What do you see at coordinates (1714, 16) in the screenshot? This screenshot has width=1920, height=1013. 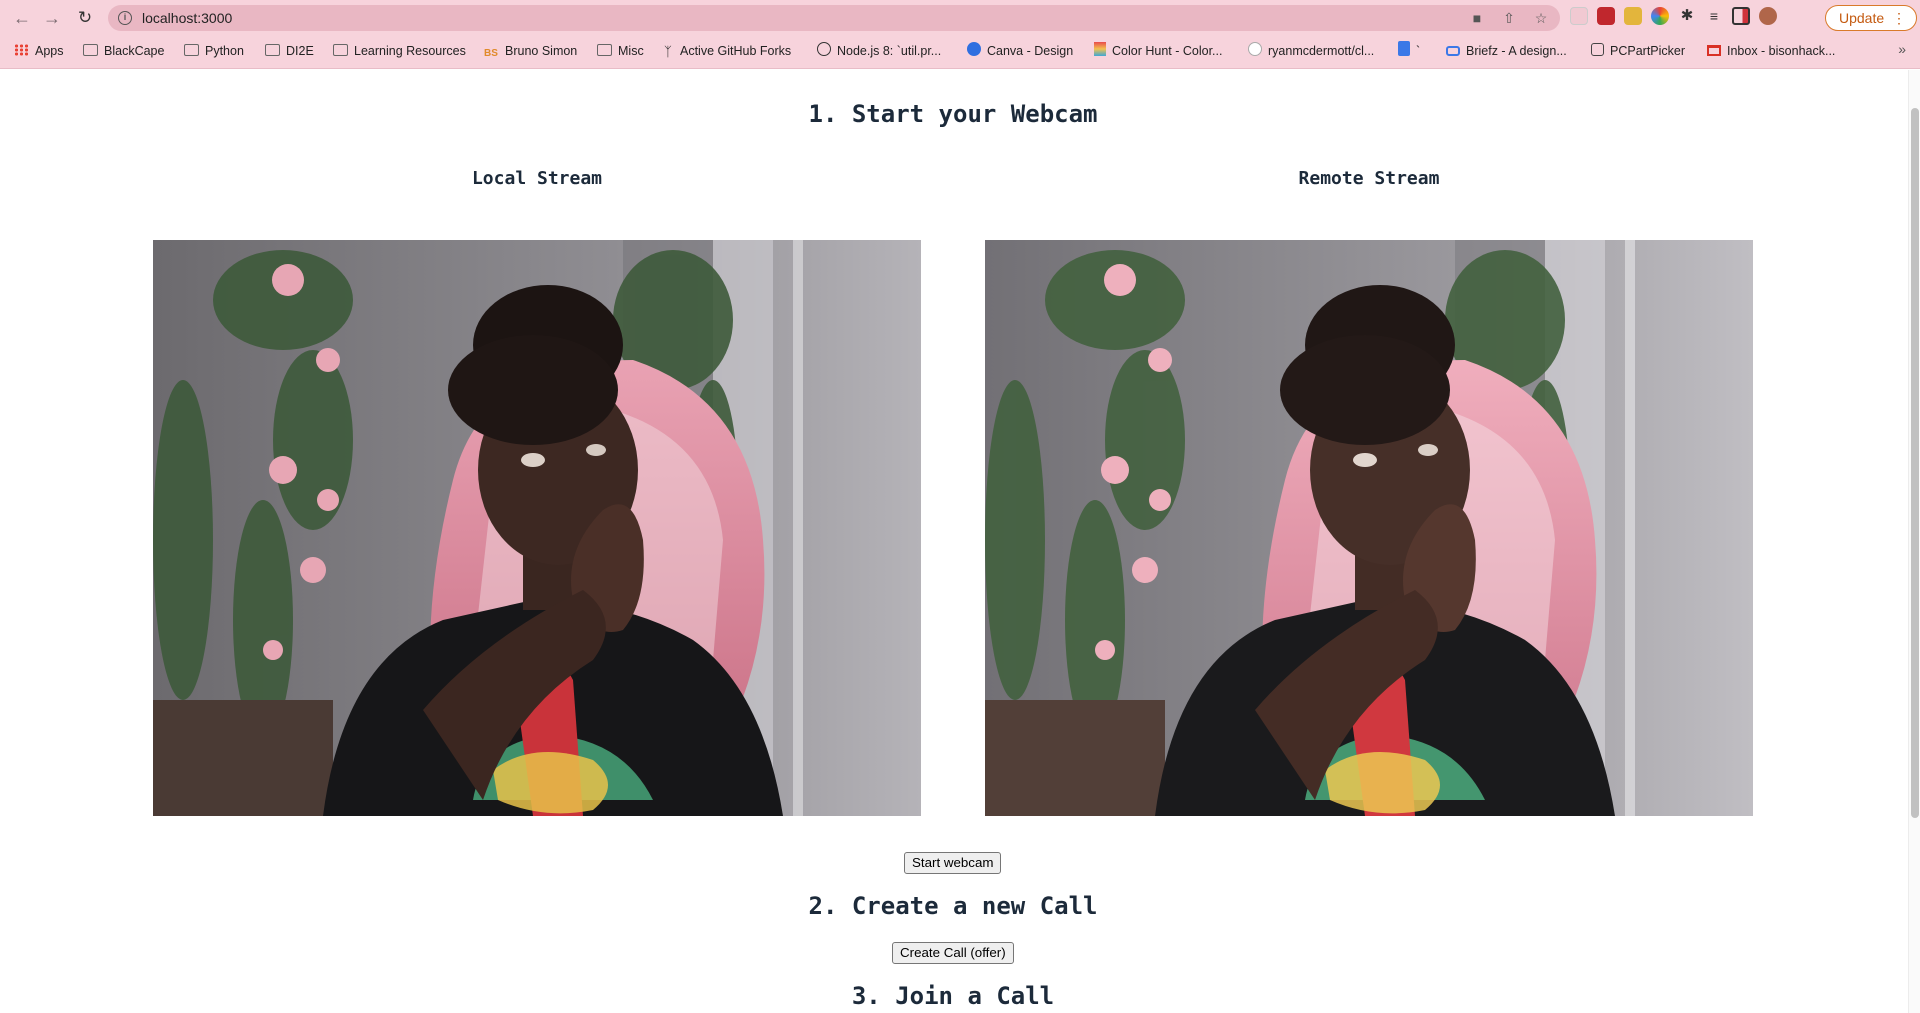 I see `reading-list-icon: ≡` at bounding box center [1714, 16].